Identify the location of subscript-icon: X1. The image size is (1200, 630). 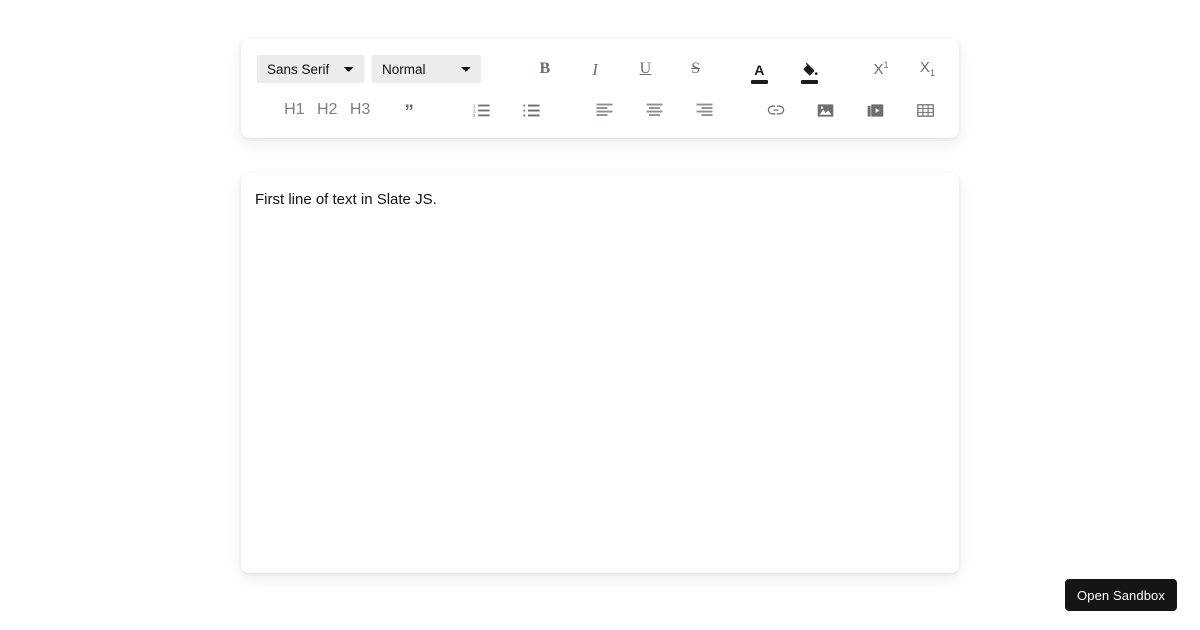
(927, 68).